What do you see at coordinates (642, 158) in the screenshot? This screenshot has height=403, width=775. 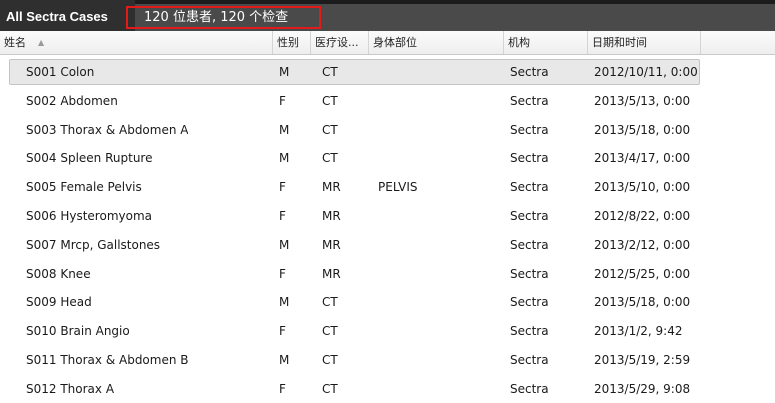 I see `cell-datetime: 2013/4/17, 0:00` at bounding box center [642, 158].